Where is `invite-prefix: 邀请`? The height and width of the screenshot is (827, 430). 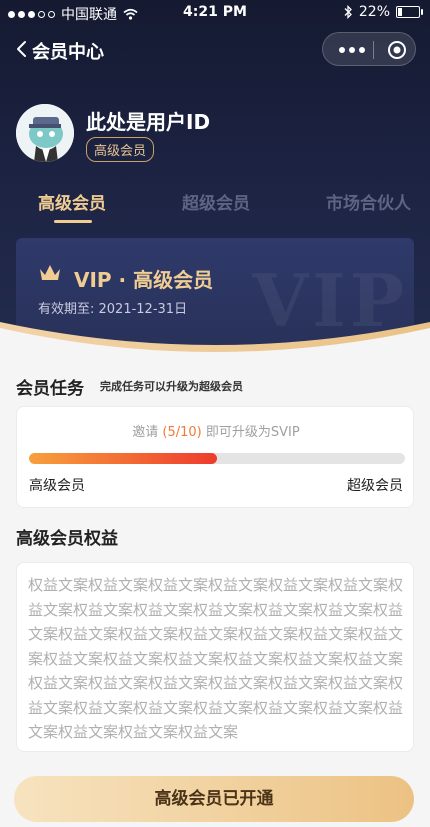 invite-prefix: 邀请 is located at coordinates (147, 432).